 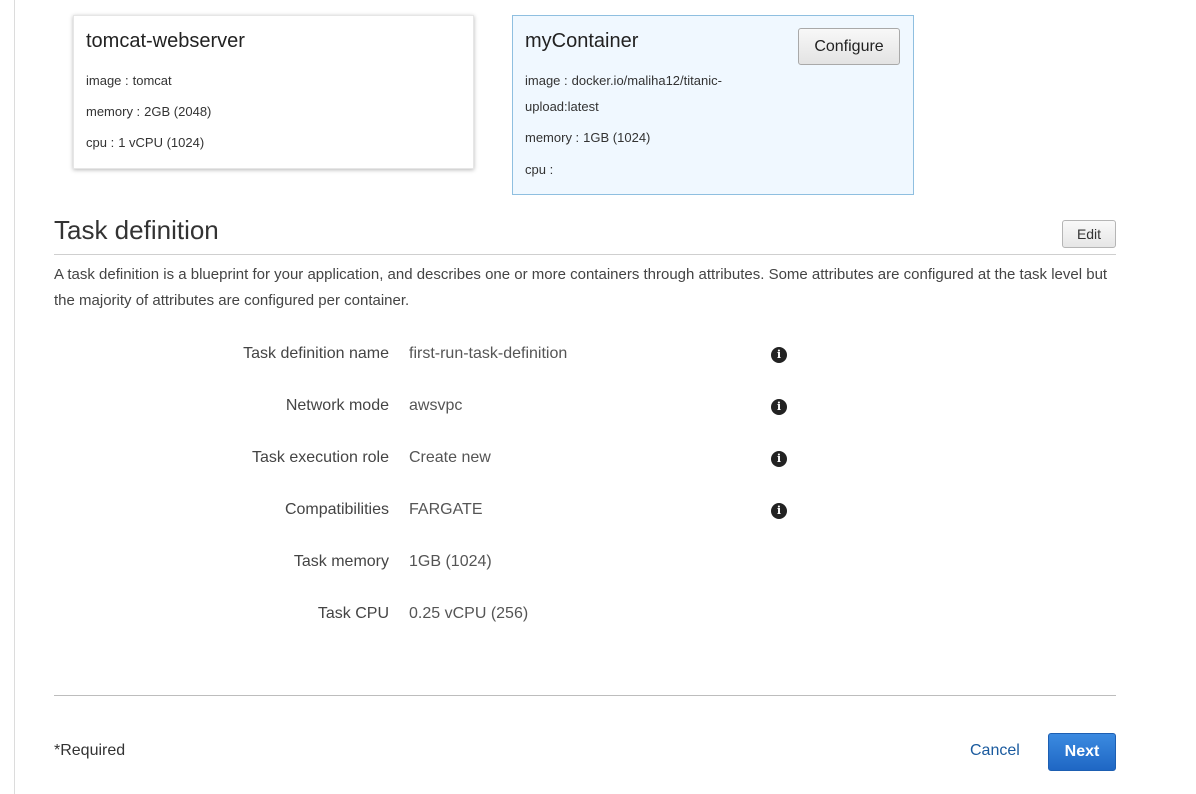 I want to click on image-value: tomcat, so click(x=152, y=80).